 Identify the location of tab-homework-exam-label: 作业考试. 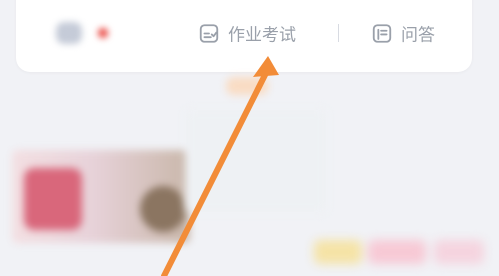
(262, 35).